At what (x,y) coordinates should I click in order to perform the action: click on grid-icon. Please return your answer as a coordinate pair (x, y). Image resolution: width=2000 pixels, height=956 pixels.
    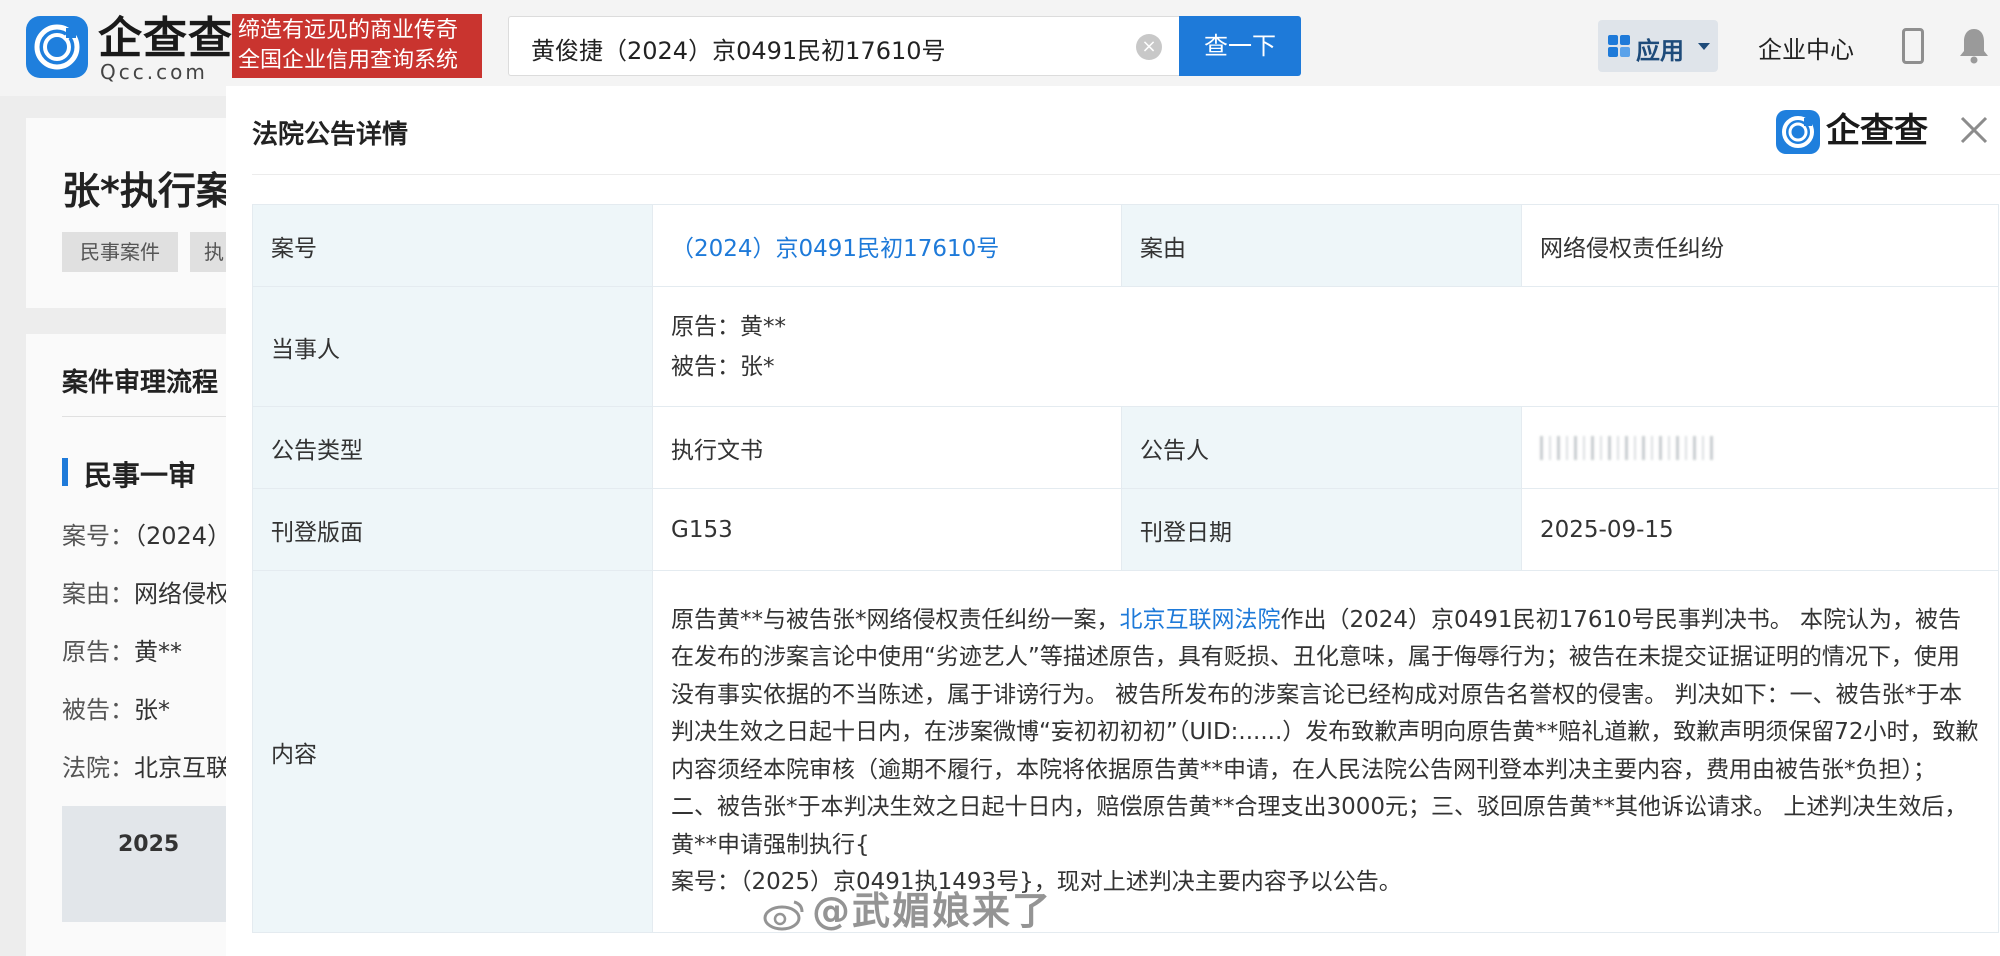
    Looking at the image, I should click on (1619, 46).